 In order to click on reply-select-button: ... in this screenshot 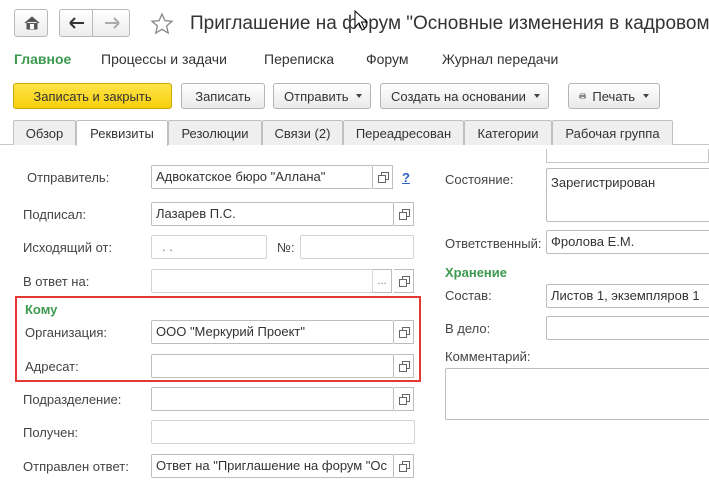, I will do `click(382, 281)`.